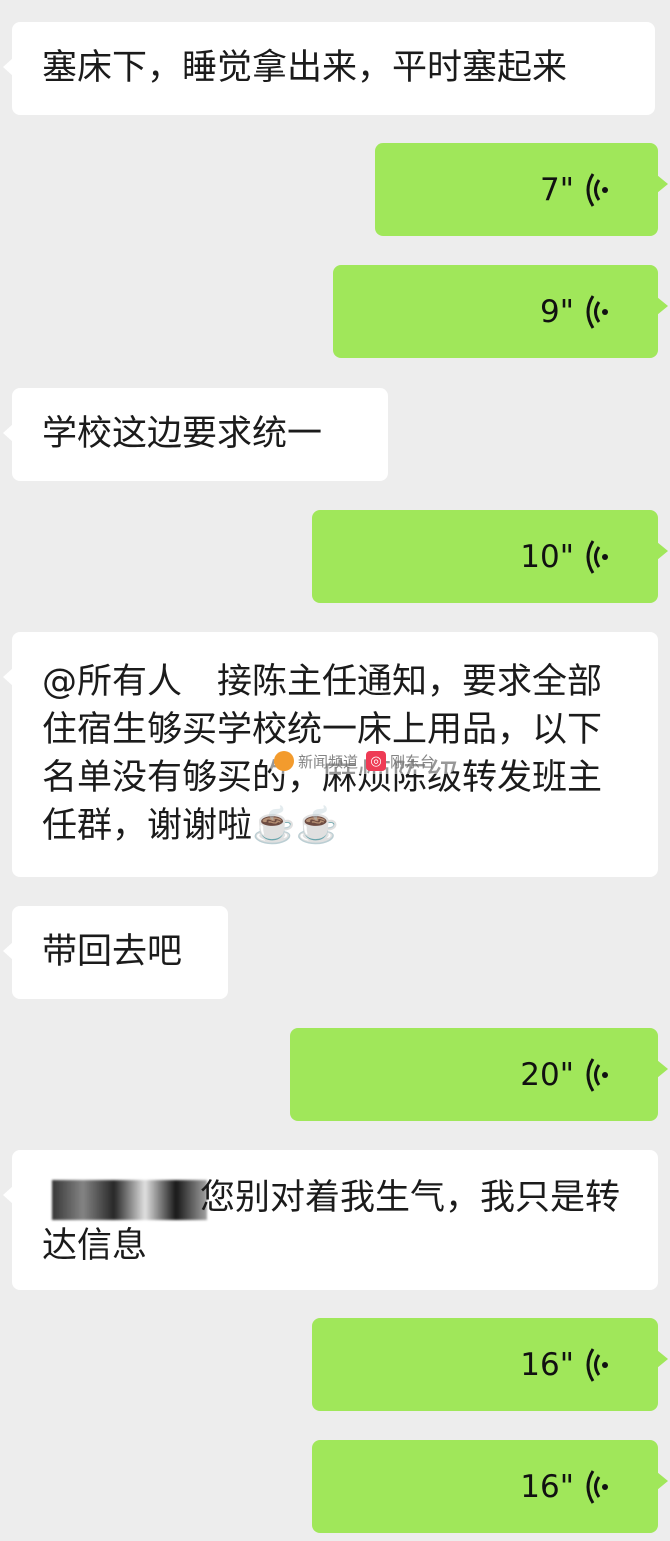 This screenshot has height=1541, width=670. What do you see at coordinates (557, 311) in the screenshot?
I see `voice-duration: 9"` at bounding box center [557, 311].